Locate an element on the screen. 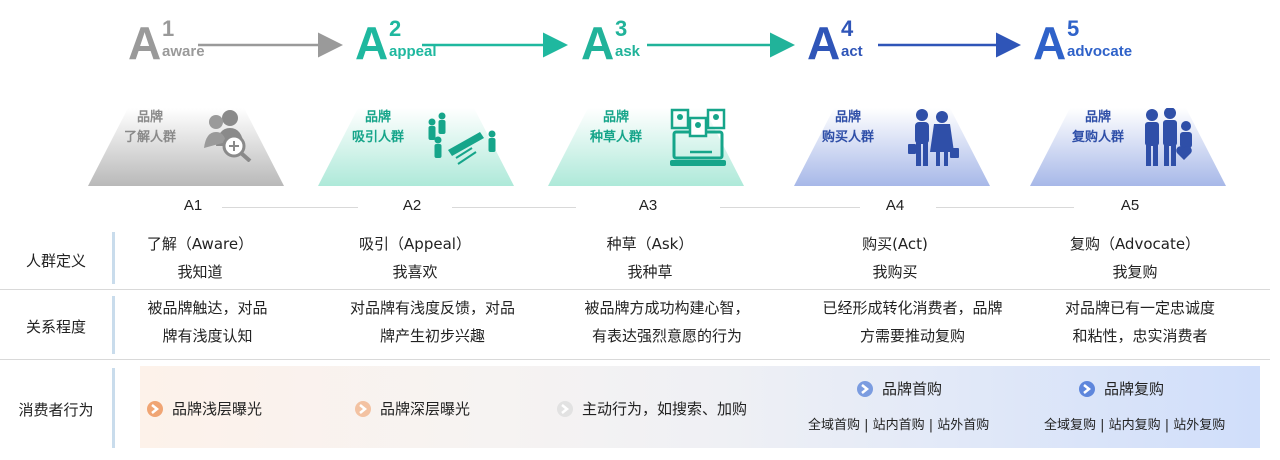  behavior-item-a3: 主动行为，如搜索、加购 is located at coordinates (651, 408).